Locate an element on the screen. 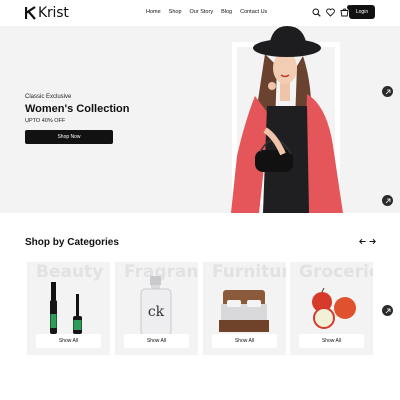  nav-blog: Blog is located at coordinates (226, 12).